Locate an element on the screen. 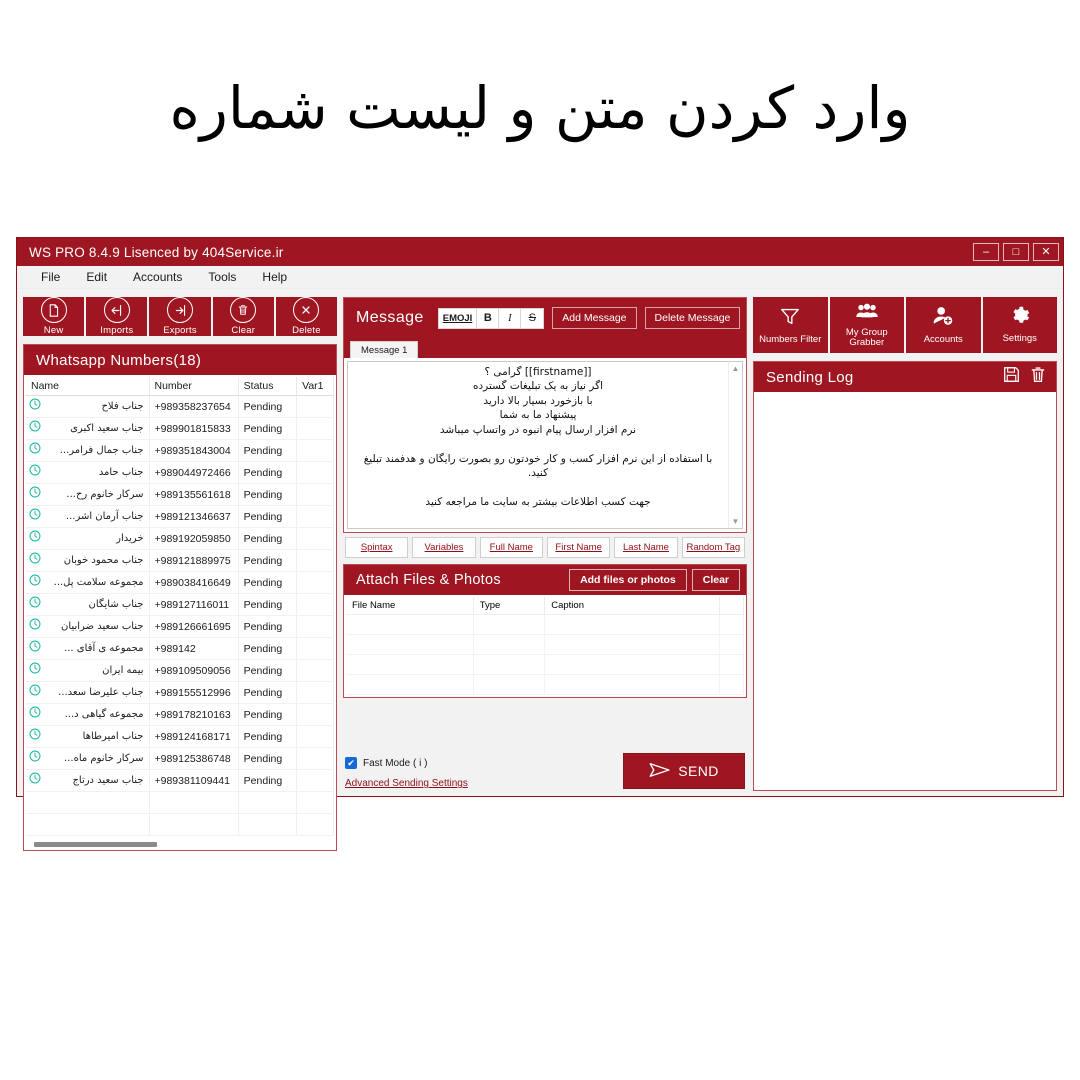 This screenshot has height=1080, width=1080. last-name-button: Last Name is located at coordinates (646, 547).